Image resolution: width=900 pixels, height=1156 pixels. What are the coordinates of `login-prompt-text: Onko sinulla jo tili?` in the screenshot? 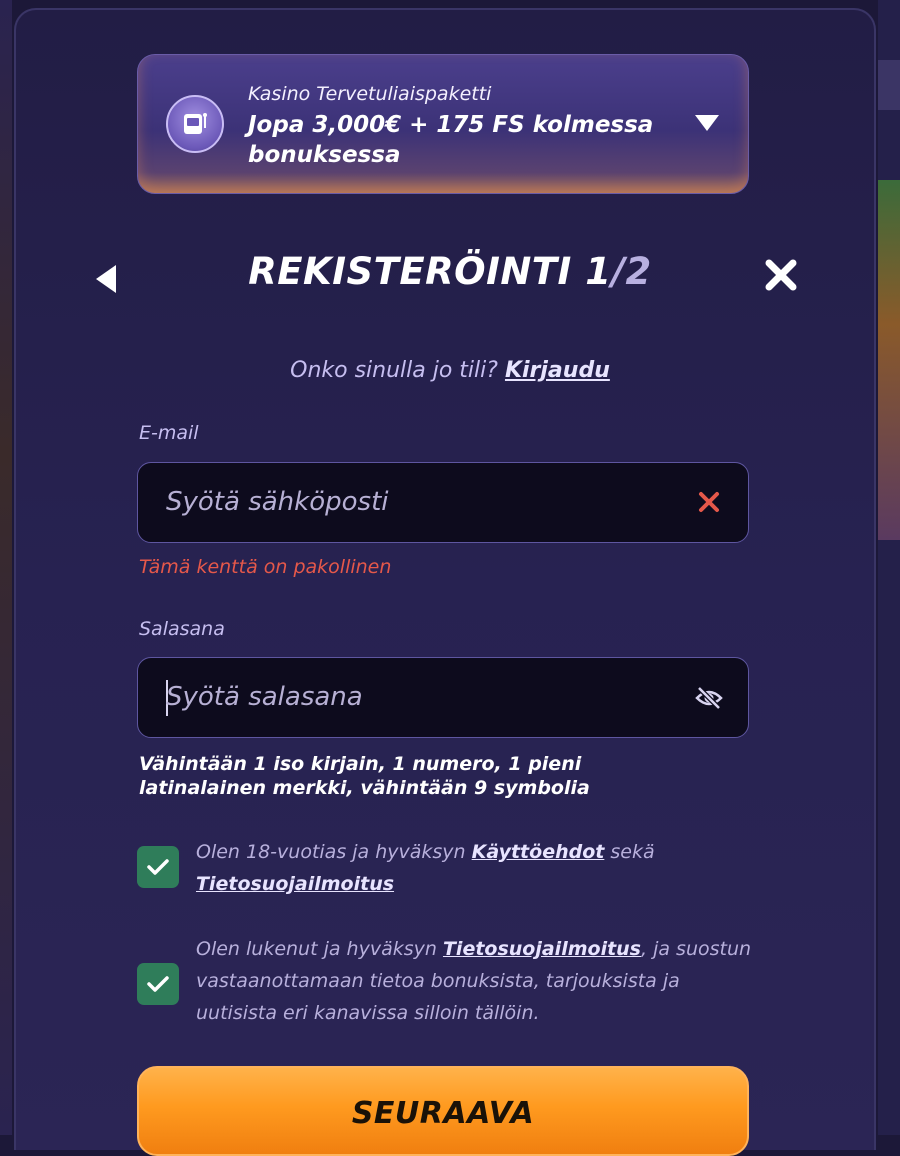 It's located at (394, 370).